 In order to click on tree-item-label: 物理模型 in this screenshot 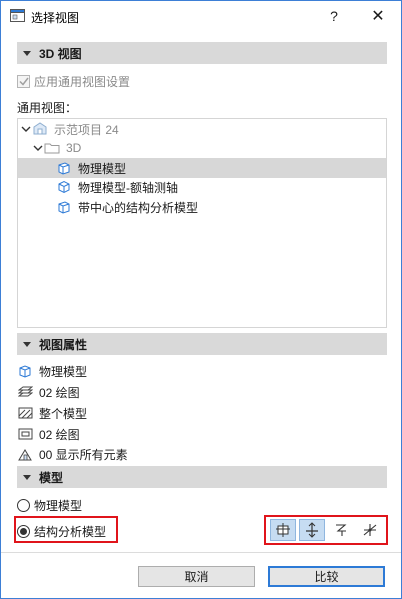, I will do `click(102, 168)`.